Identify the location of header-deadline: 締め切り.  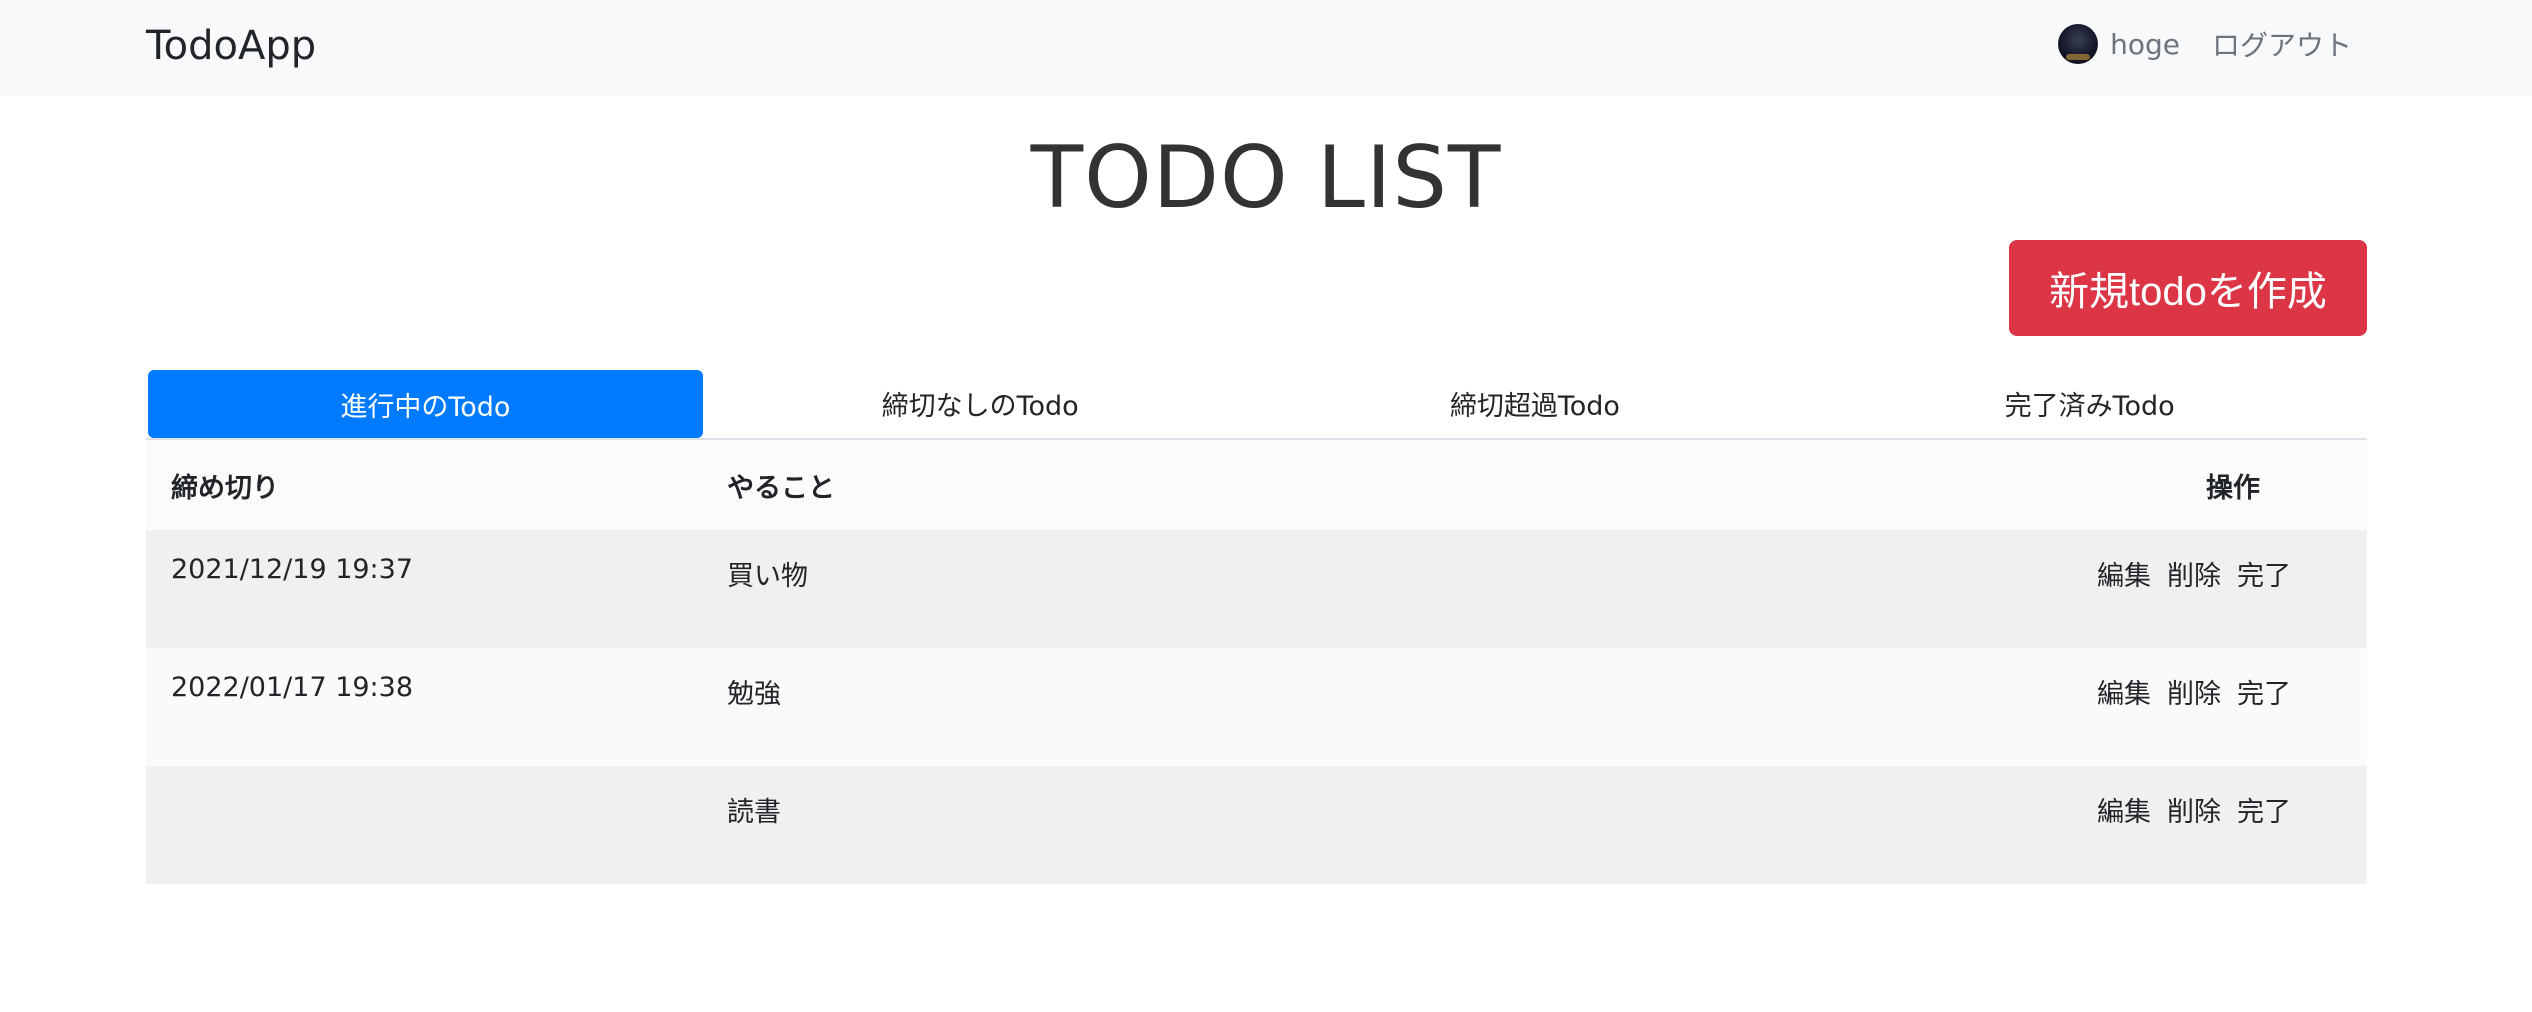
(424, 485).